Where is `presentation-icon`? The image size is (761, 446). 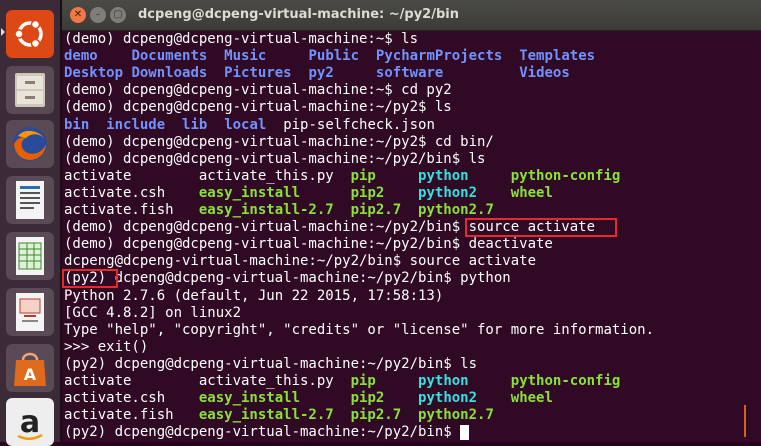 presentation-icon is located at coordinates (30, 312).